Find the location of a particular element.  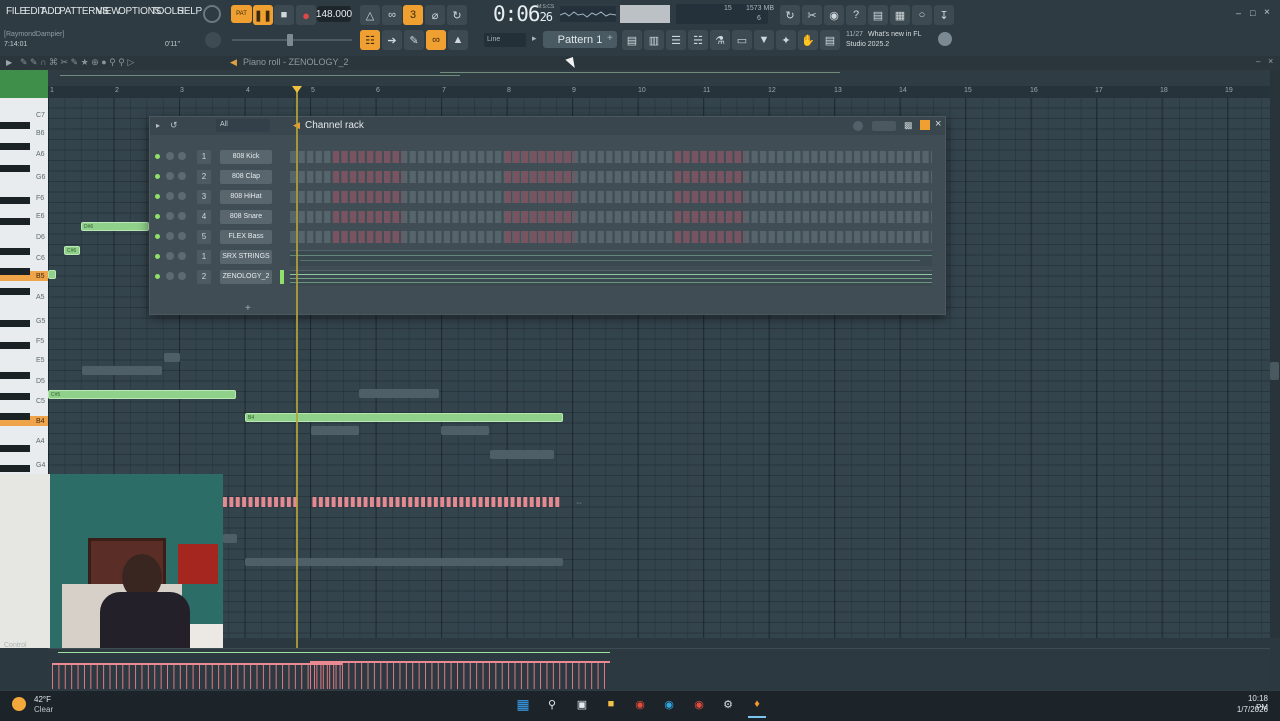

rack-options-button is located at coordinates (884, 126).